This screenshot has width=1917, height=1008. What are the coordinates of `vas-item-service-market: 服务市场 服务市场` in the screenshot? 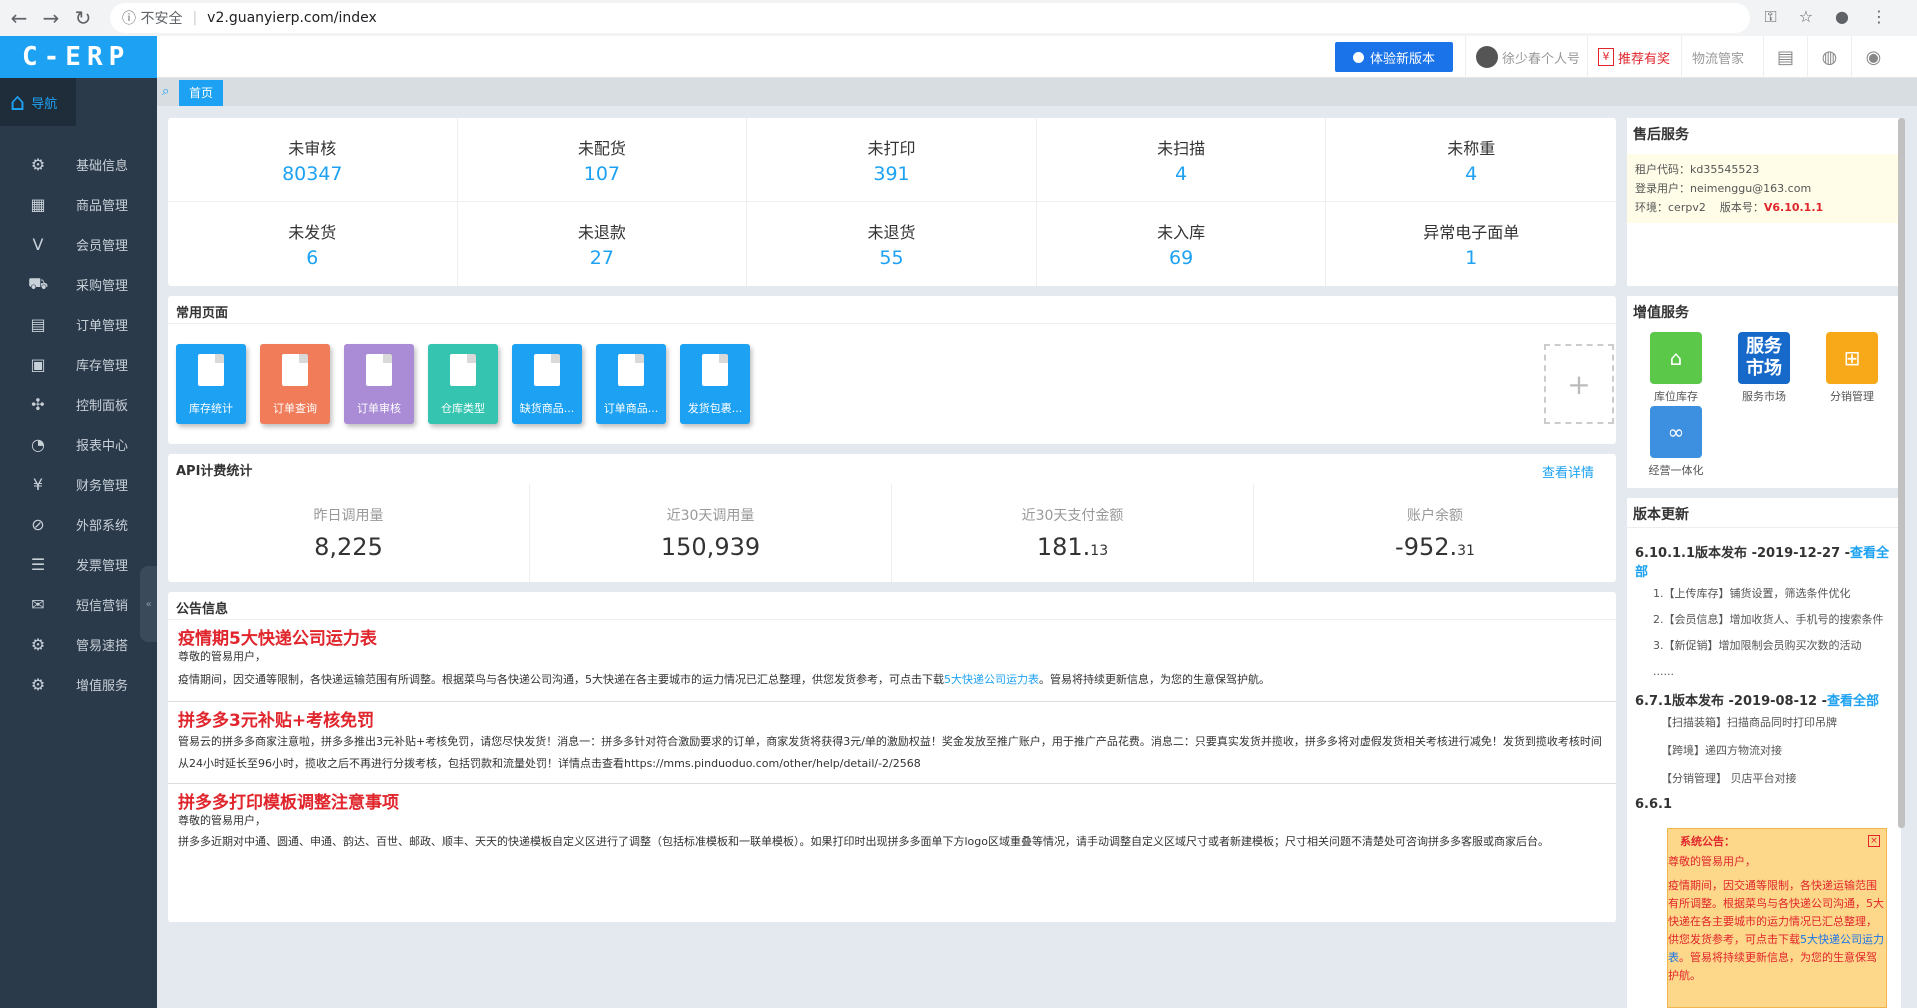 It's located at (1764, 368).